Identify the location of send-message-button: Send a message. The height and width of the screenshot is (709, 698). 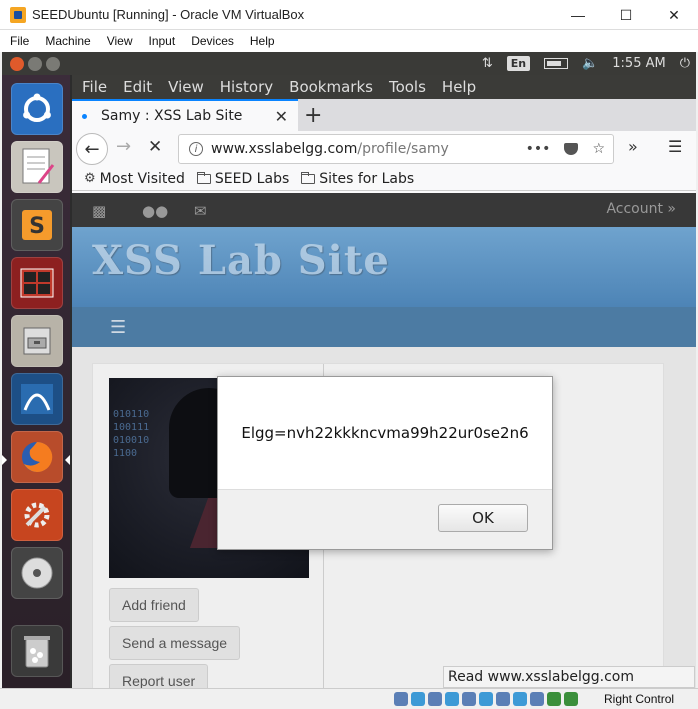
(175, 643).